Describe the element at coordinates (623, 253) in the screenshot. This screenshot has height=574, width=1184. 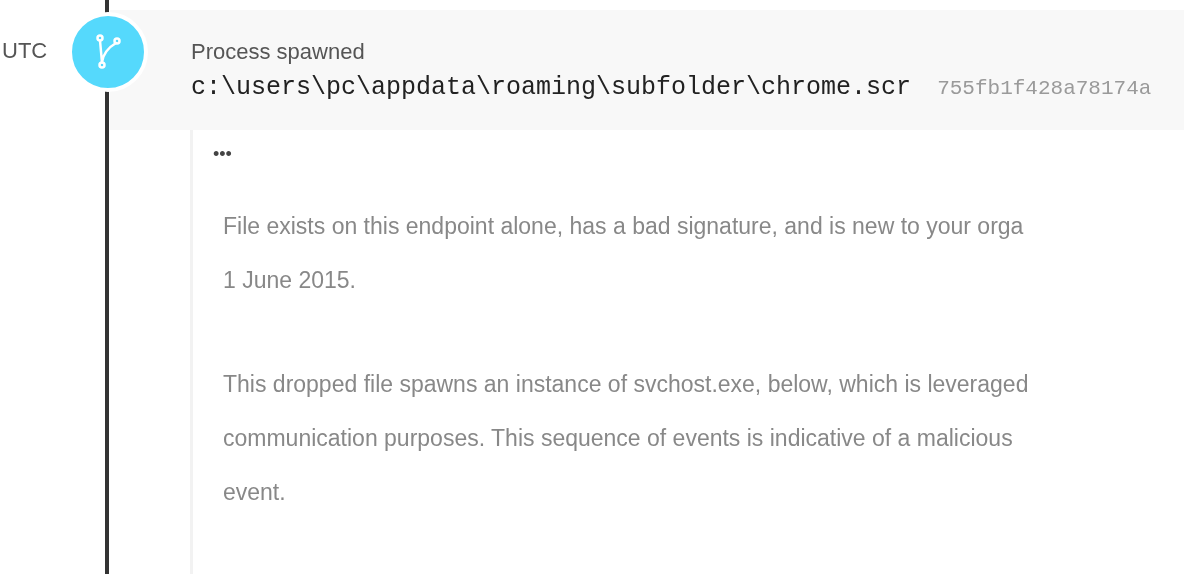
I see `description-paragraph: File exists on this endpoint alone, has a bad signature, and is new to your orga 1 June 2015.` at that location.